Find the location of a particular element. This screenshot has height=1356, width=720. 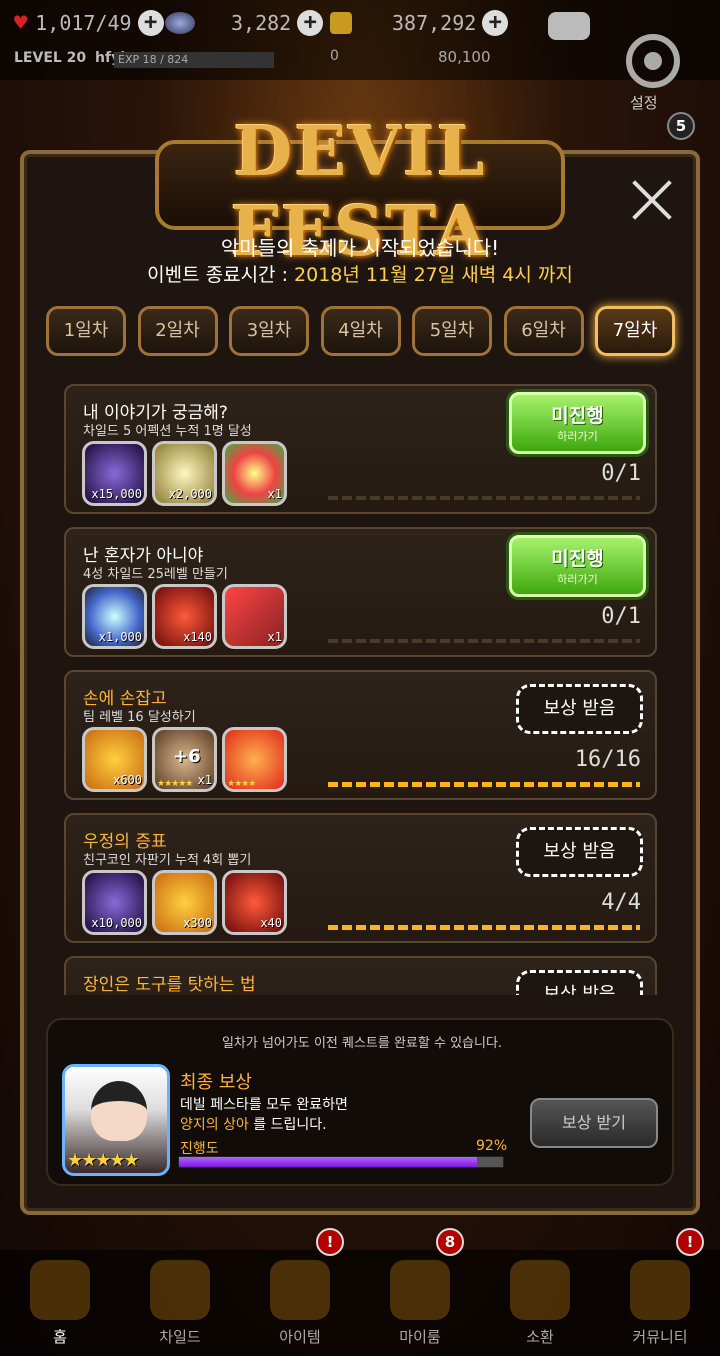

gold-counter: 387,292 + is located at coordinates (419, 23).